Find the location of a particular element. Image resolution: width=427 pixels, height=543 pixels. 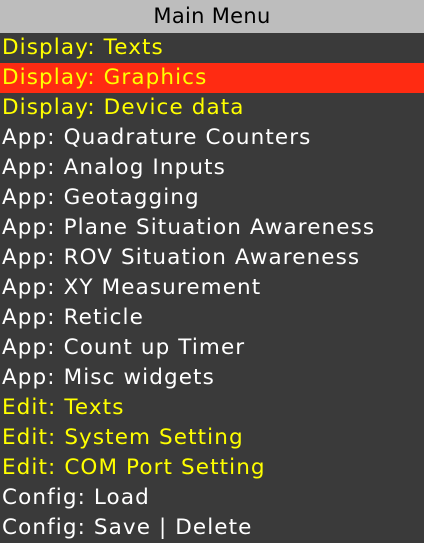

menu-item-edit-texts: Edit: Texts is located at coordinates (212, 408).